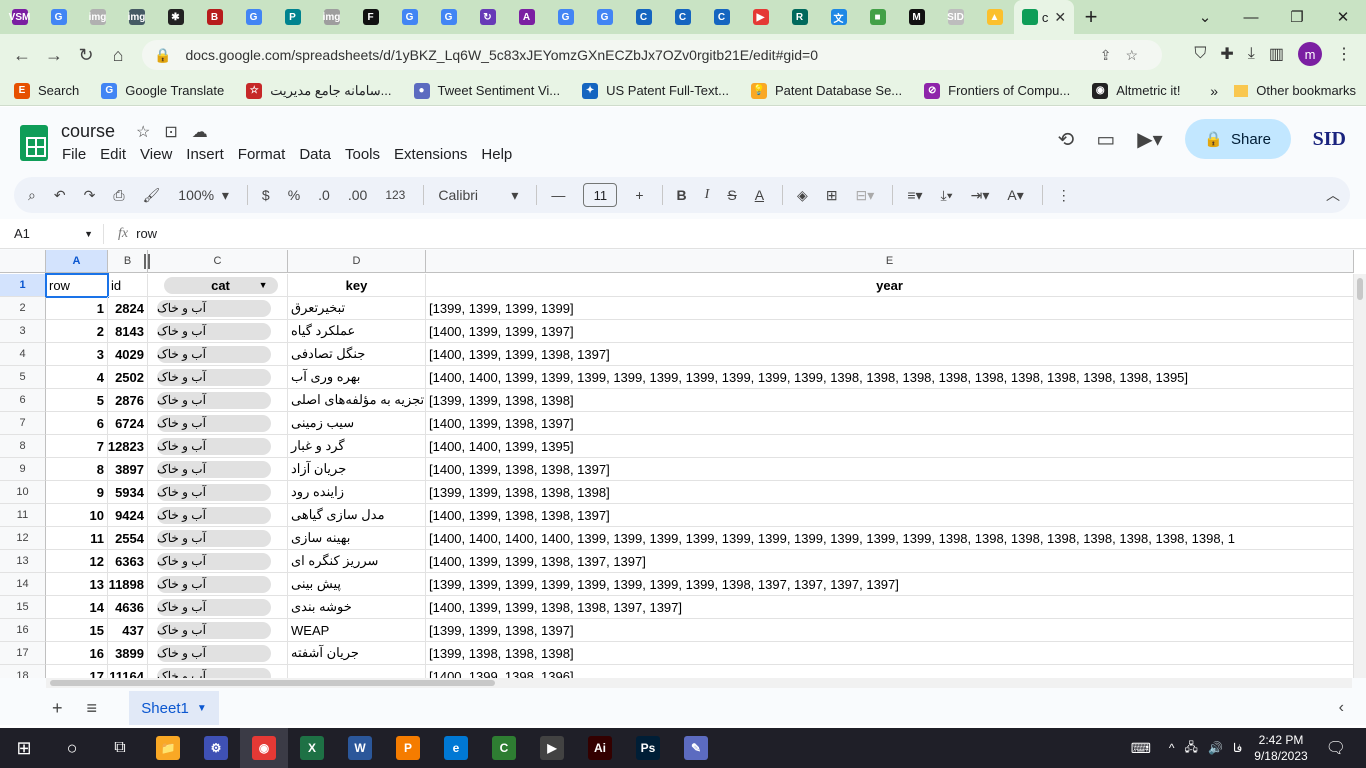  What do you see at coordinates (120, 748) in the screenshot?
I see `task-view-button: ⧉` at bounding box center [120, 748].